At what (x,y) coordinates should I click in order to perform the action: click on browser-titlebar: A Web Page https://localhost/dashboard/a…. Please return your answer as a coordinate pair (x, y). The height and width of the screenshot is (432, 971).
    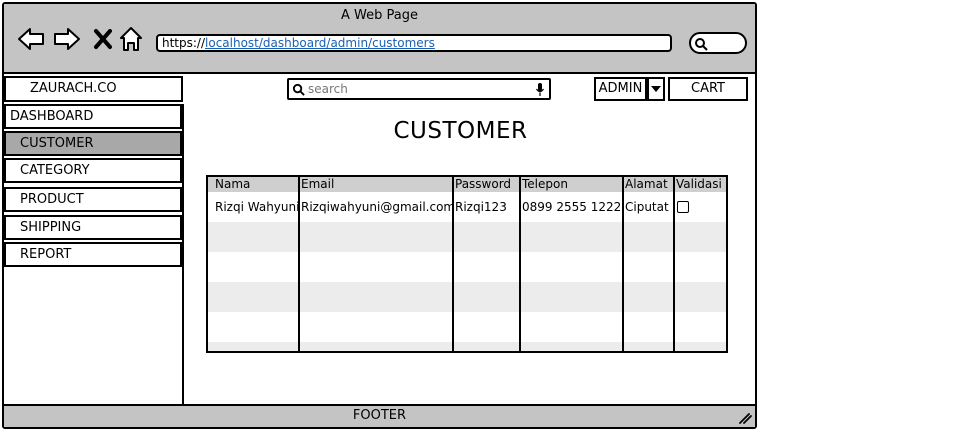
    Looking at the image, I should click on (379, 39).